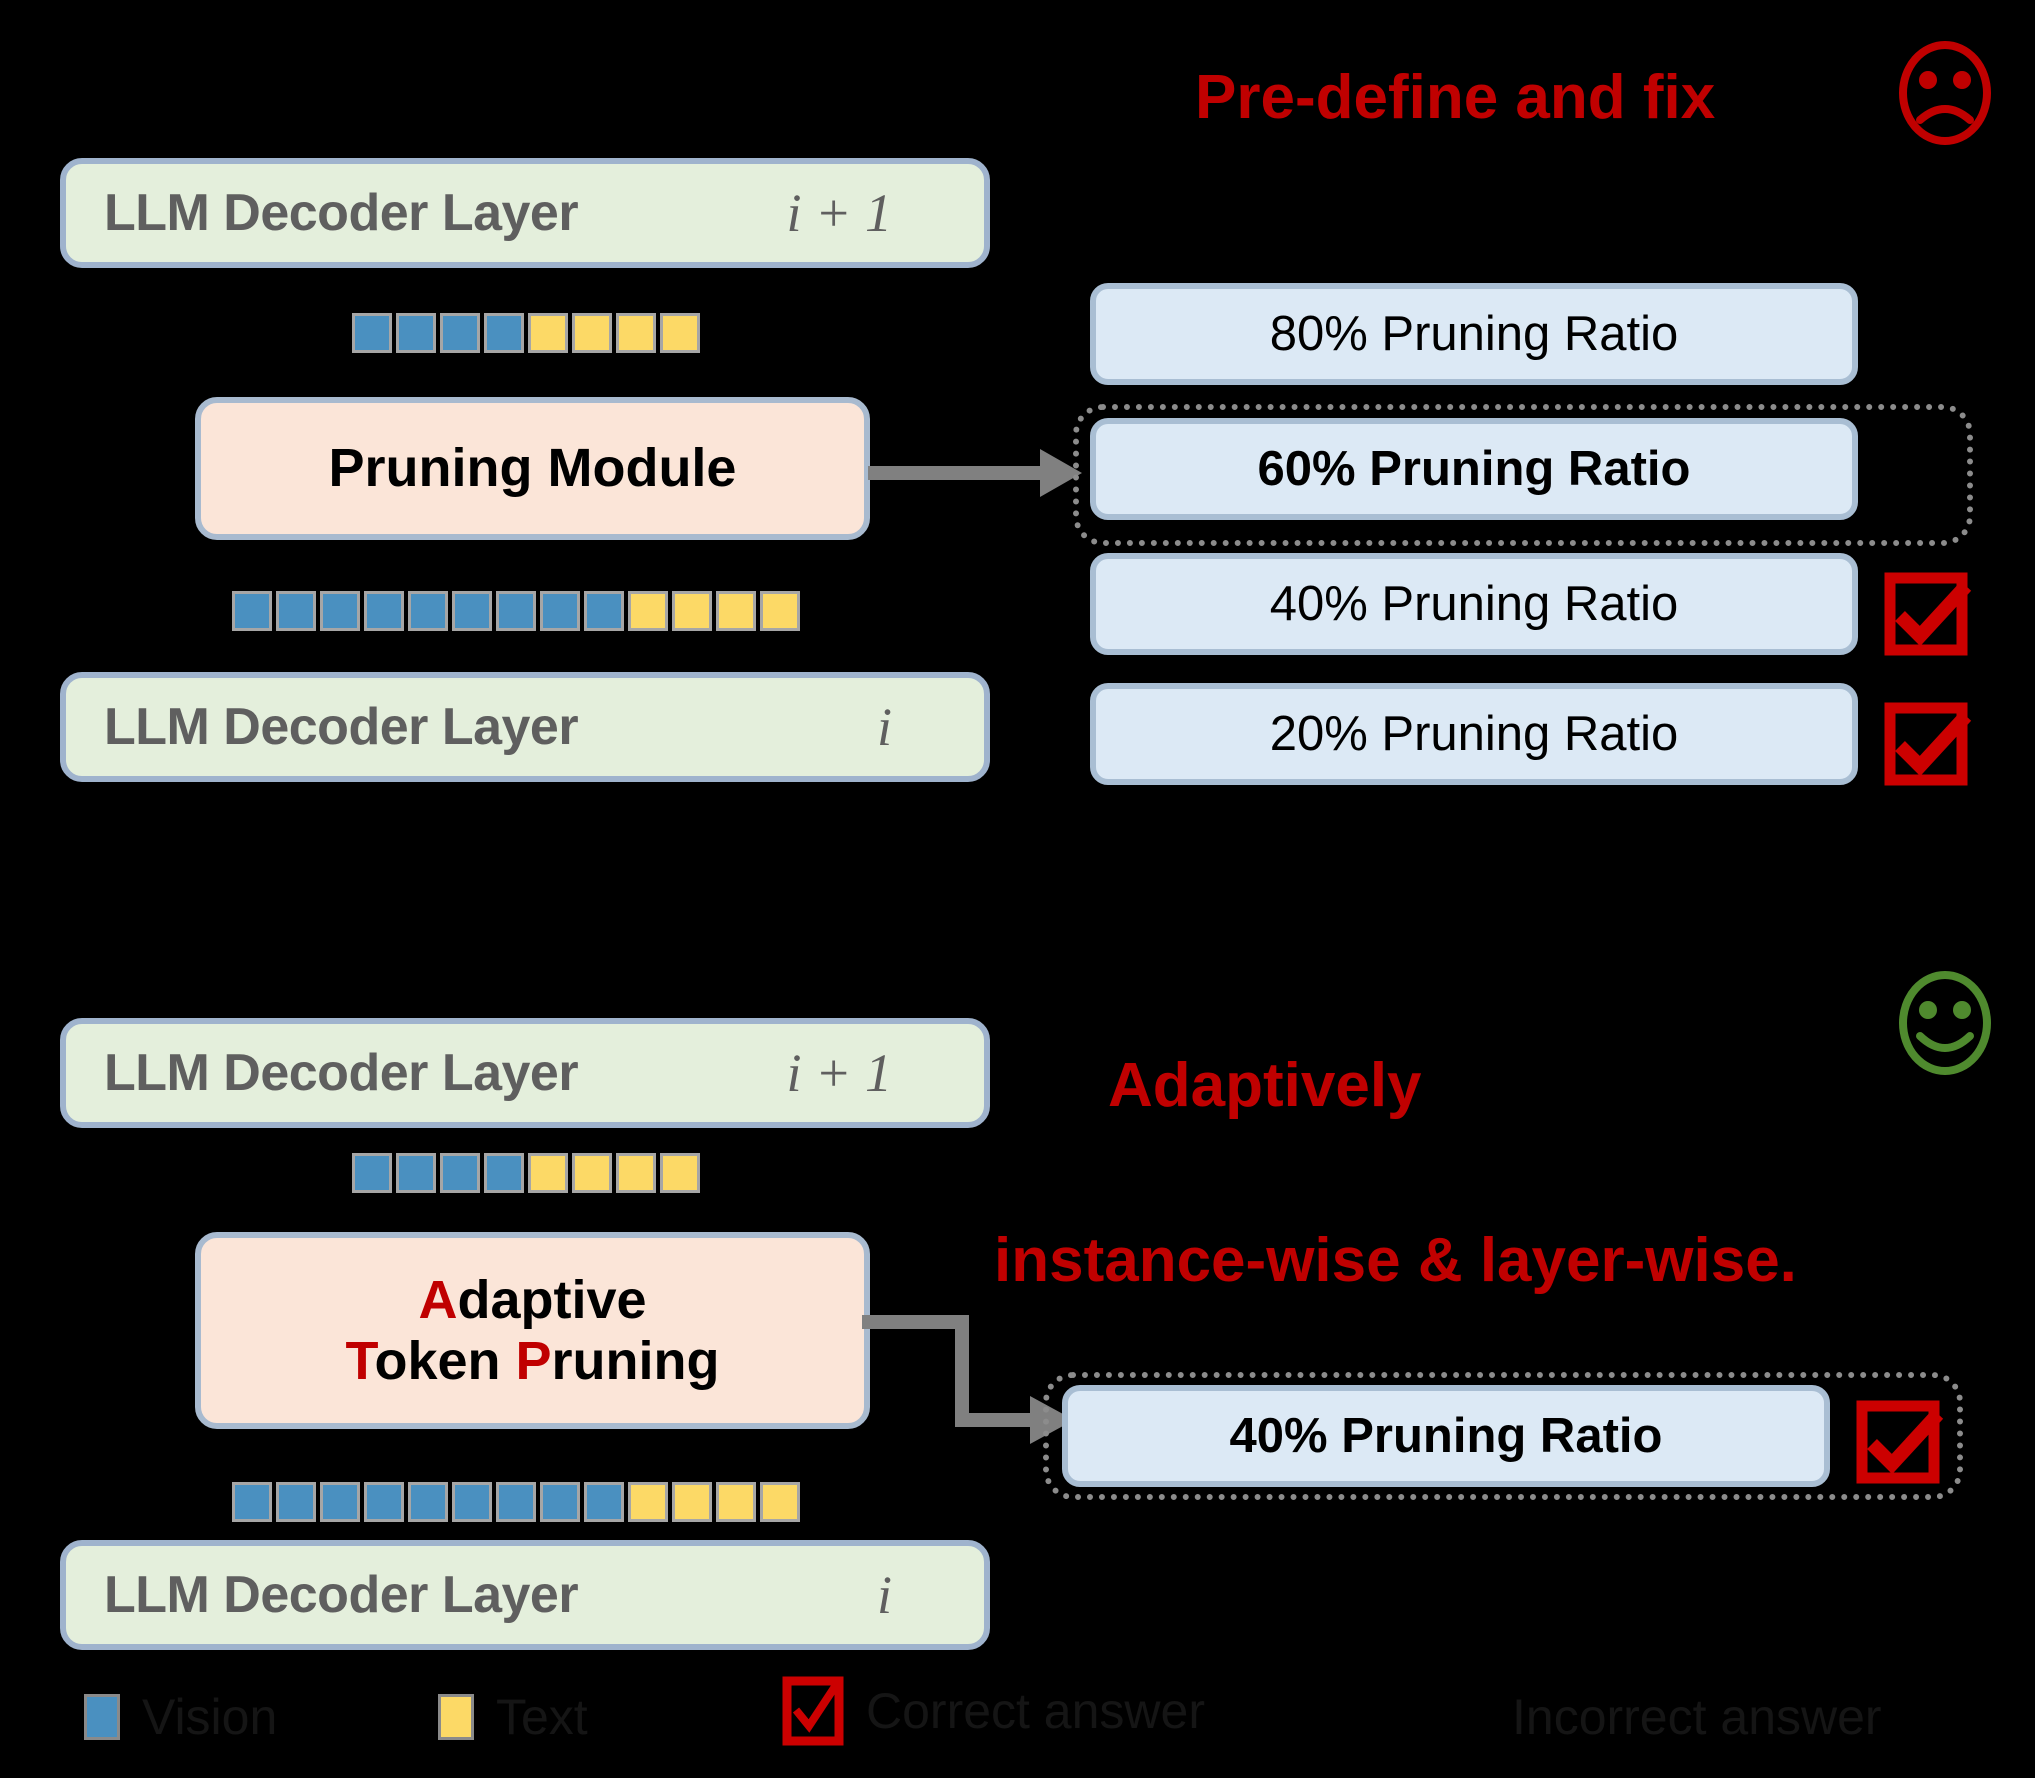  I want to click on bottom-decoder-layer-lower: LLM Decoder Layer i, so click(525, 1595).